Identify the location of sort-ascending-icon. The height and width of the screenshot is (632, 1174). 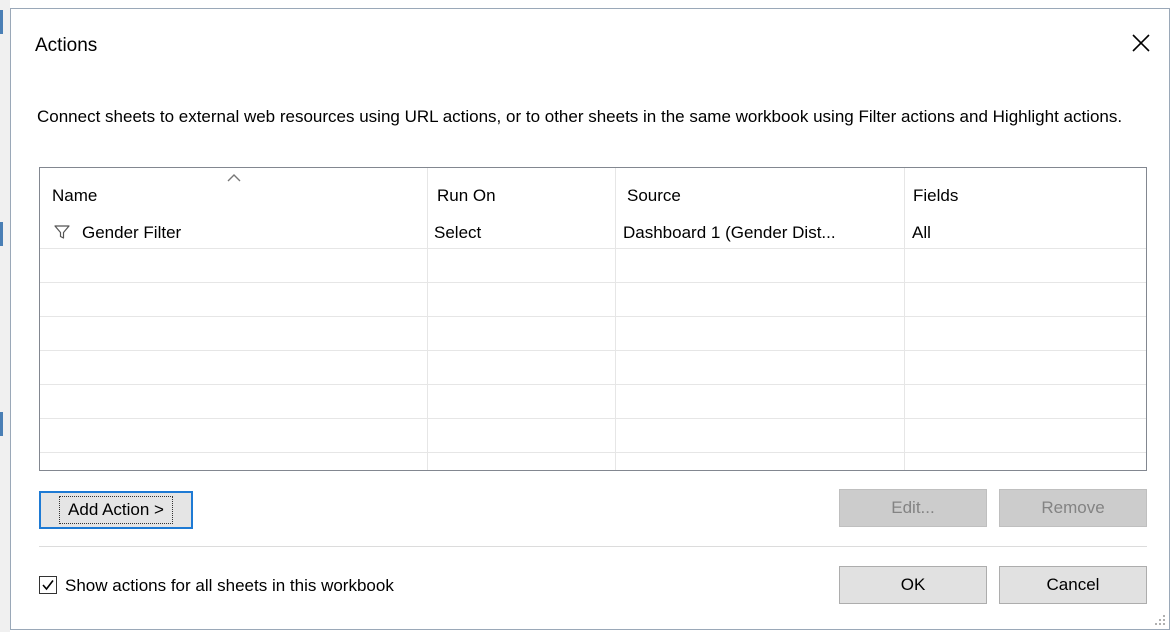
(234, 178).